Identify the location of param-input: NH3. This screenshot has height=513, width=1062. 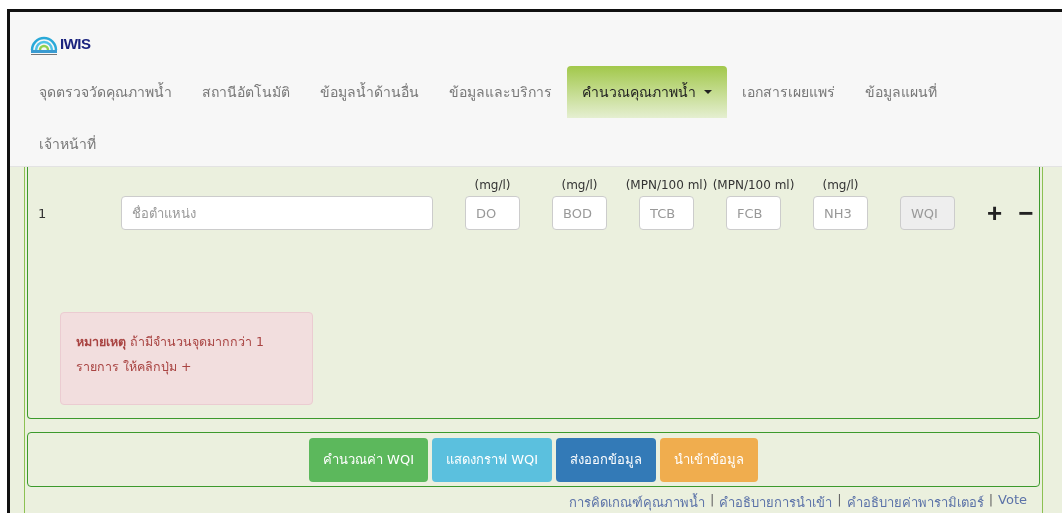
(840, 213).